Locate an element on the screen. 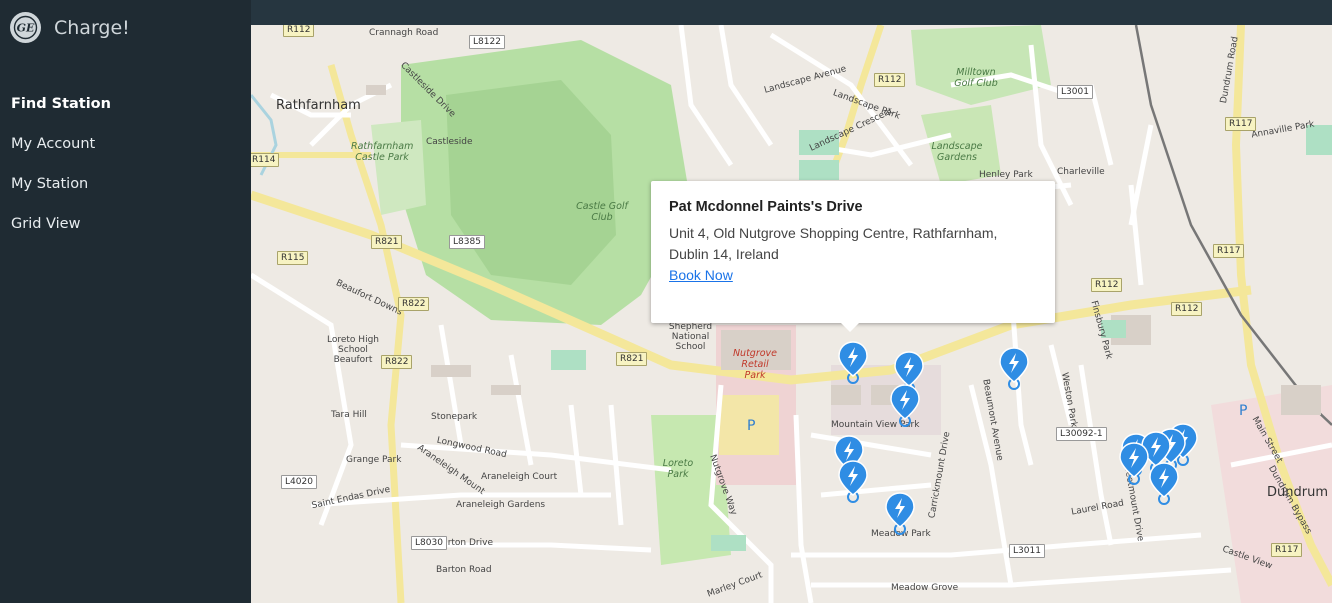  road-shield: L30092-1 is located at coordinates (1081, 434).